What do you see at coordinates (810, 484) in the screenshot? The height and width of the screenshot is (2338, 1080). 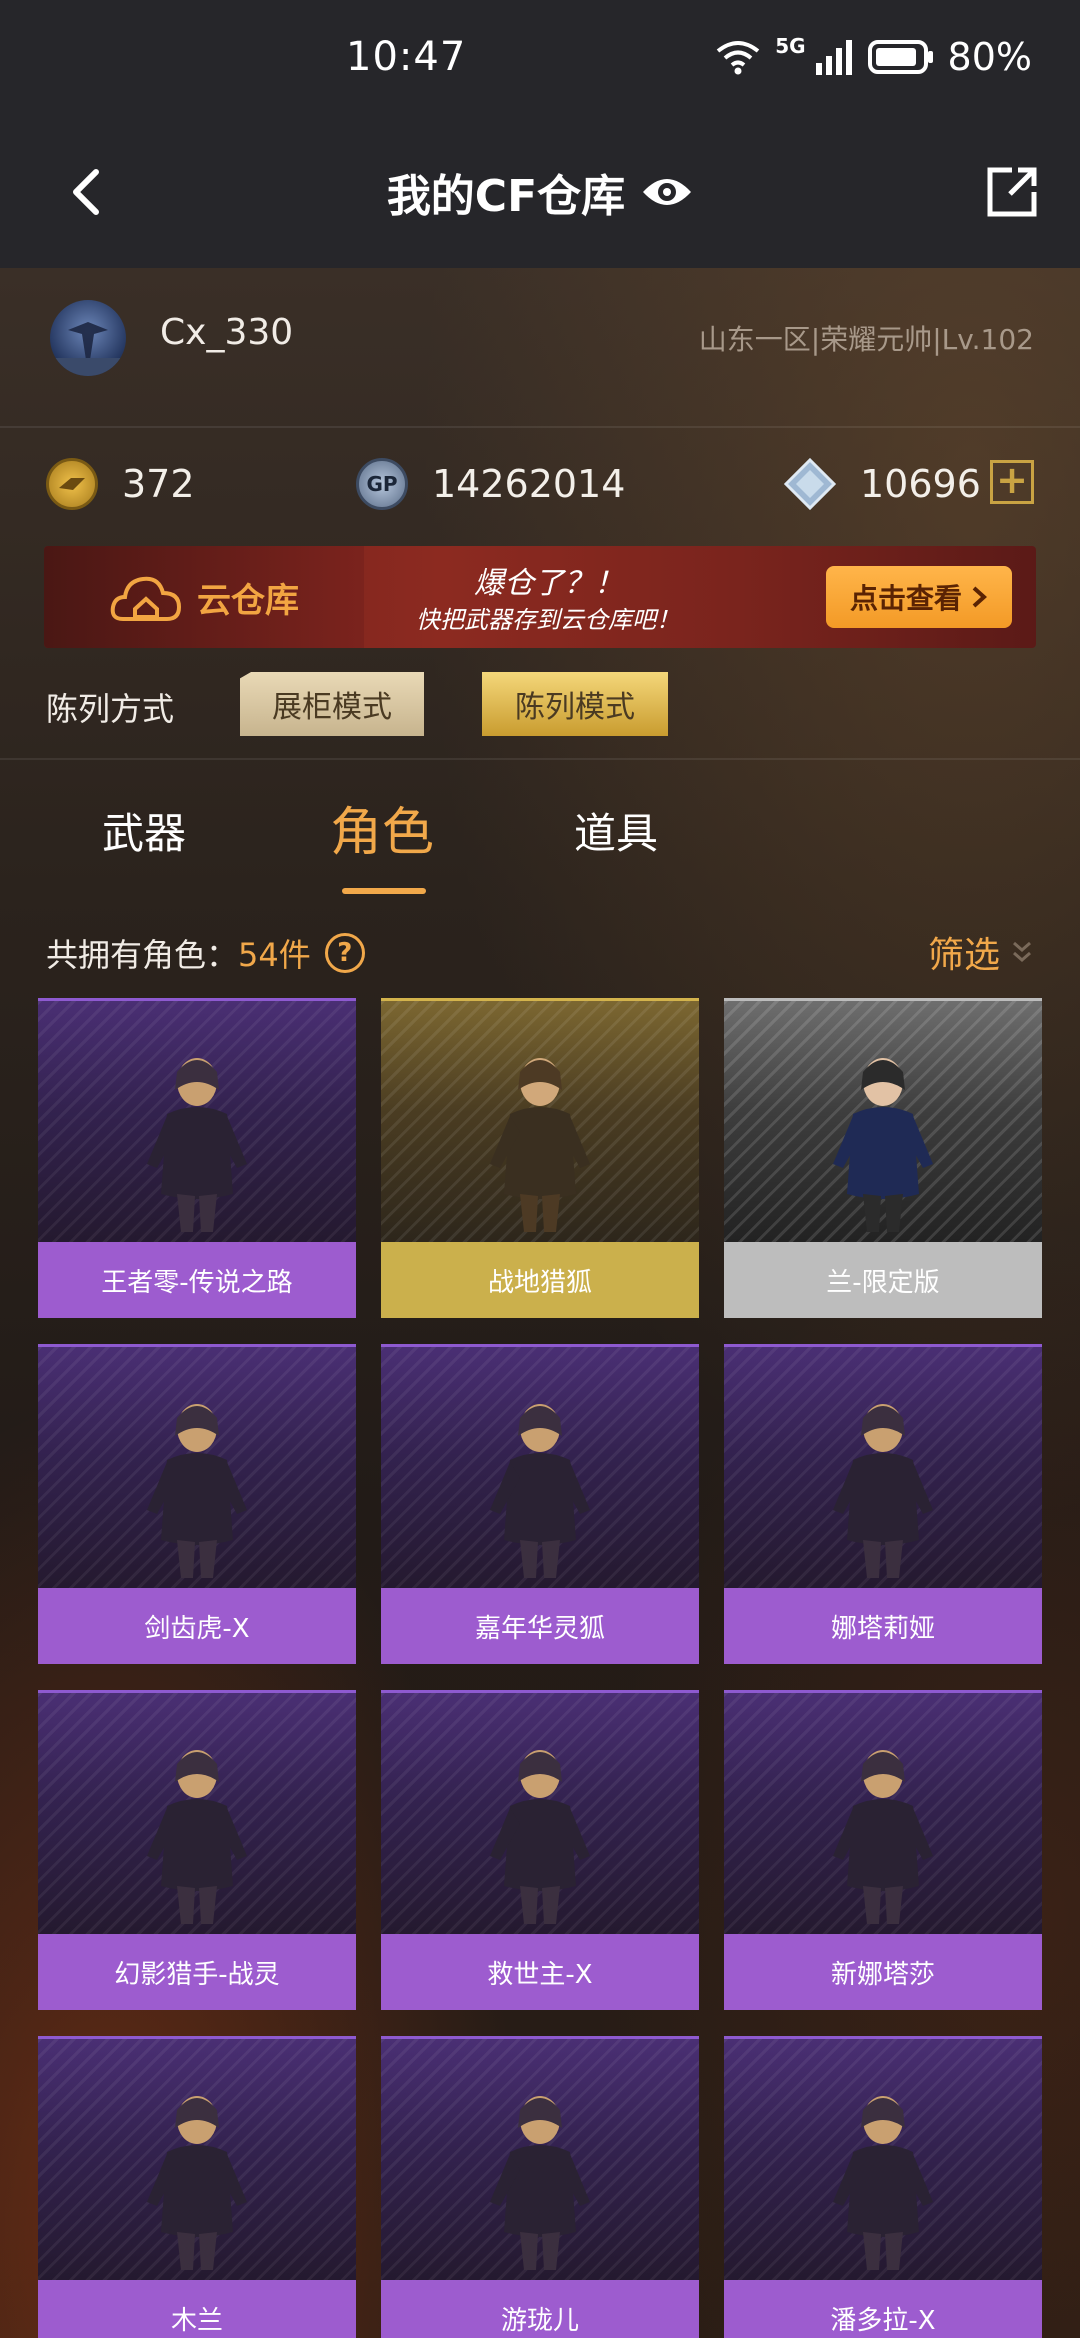 I see `diamond-icon` at bounding box center [810, 484].